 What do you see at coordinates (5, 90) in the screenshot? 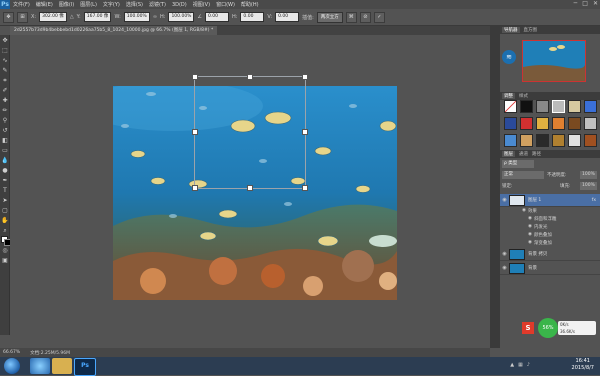
I see `eyedropper-tool-icon: ✐` at bounding box center [5, 90].